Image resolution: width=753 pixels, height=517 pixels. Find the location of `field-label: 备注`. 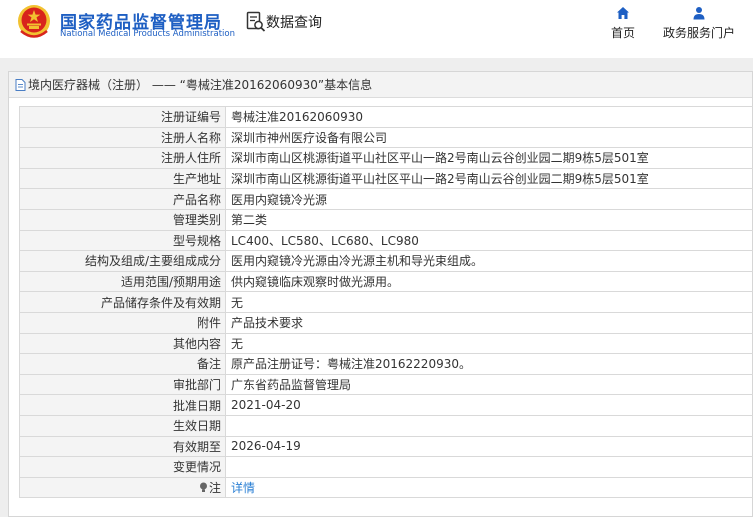

field-label: 备注 is located at coordinates (122, 364).